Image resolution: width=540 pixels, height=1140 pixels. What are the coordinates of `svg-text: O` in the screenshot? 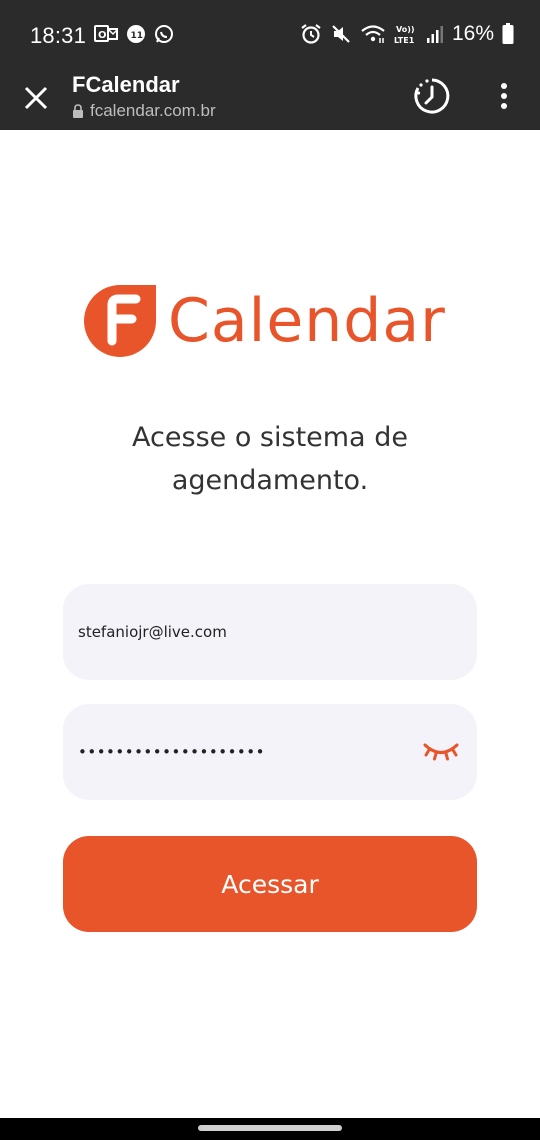 It's located at (102, 35).